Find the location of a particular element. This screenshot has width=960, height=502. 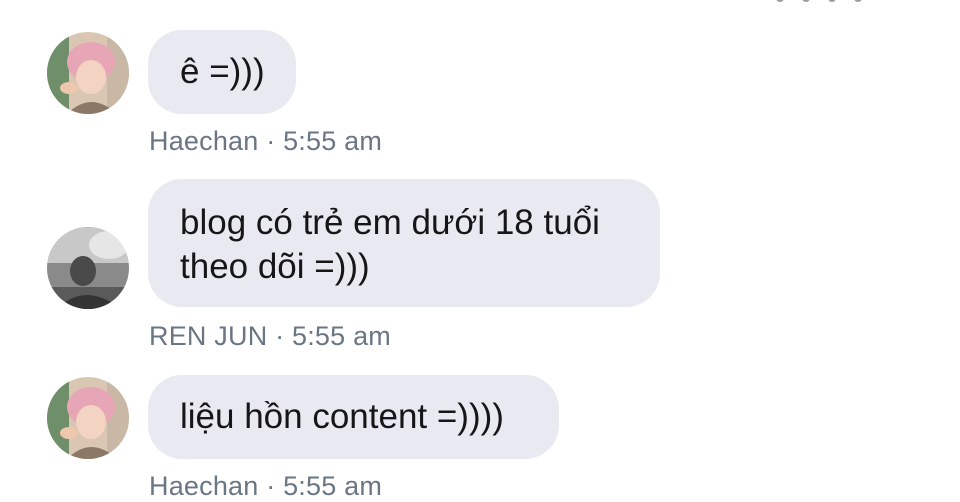

message-meta: REN JUN · 5:55 am is located at coordinates (270, 336).